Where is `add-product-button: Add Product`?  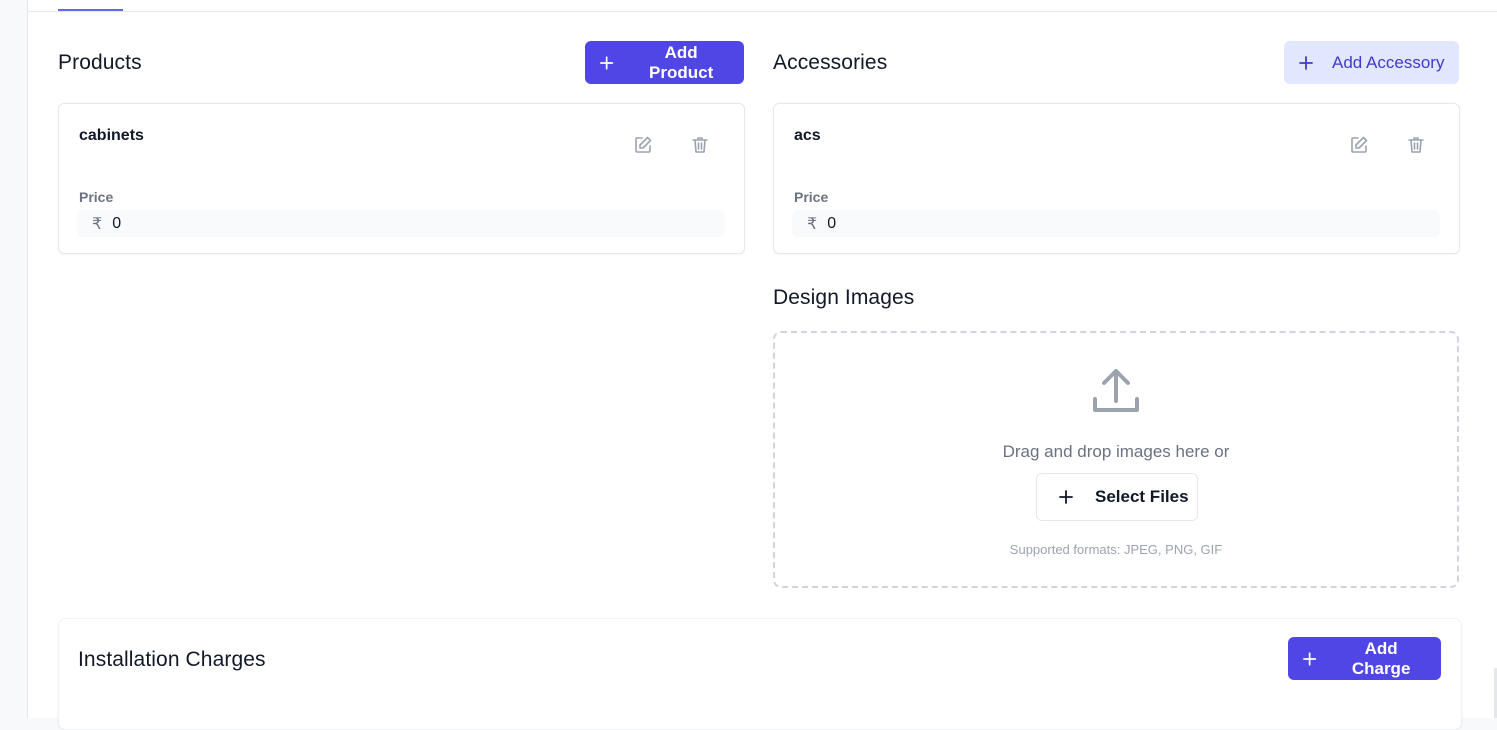 add-product-button: Add Product is located at coordinates (664, 62).